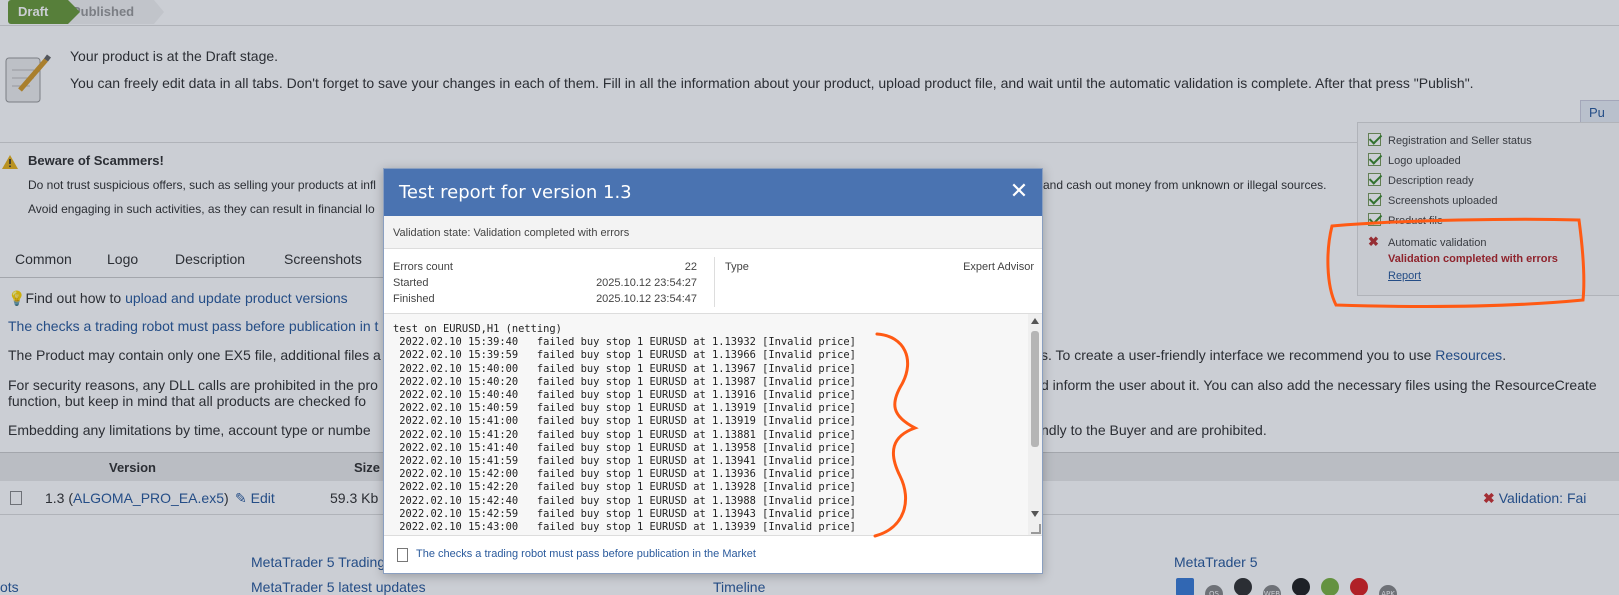  I want to click on dialog-title: Test report for version 1.3, so click(515, 192).